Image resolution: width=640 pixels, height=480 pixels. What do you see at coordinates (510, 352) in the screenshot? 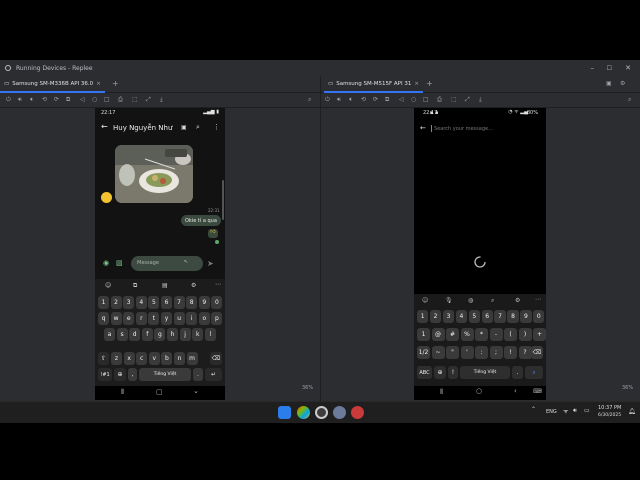
I see `symbol-key: !` at bounding box center [510, 352].